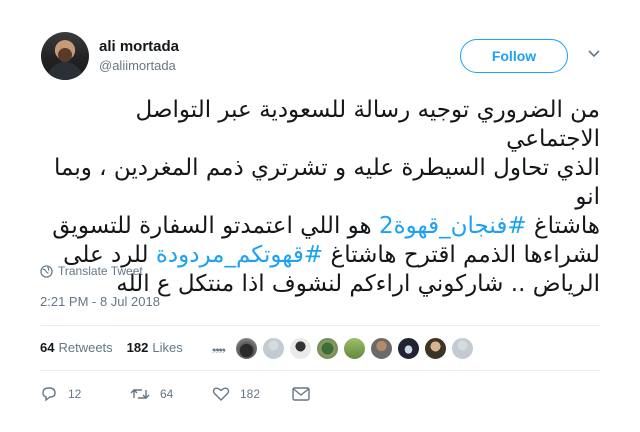  Describe the element at coordinates (85, 347) in the screenshot. I see `retweets-label: Retweets` at that location.